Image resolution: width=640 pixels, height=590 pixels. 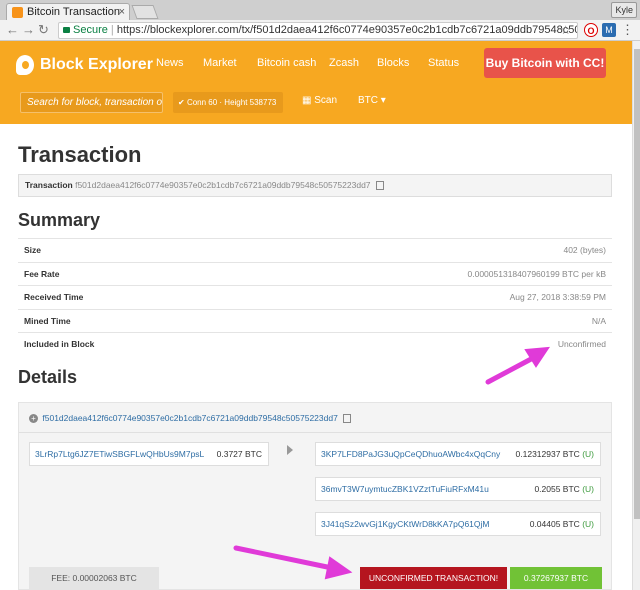 I want to click on nav-blocks: Blocks, so click(x=393, y=63).